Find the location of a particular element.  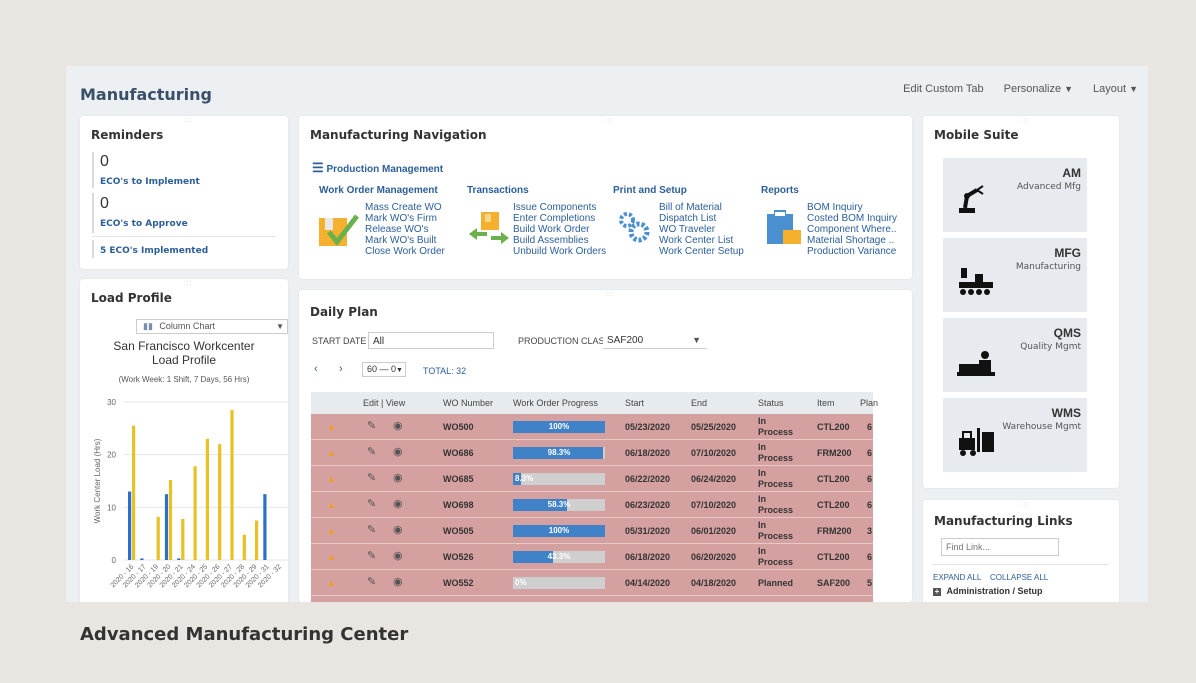

chart-bar is located at coordinates (220, 502).